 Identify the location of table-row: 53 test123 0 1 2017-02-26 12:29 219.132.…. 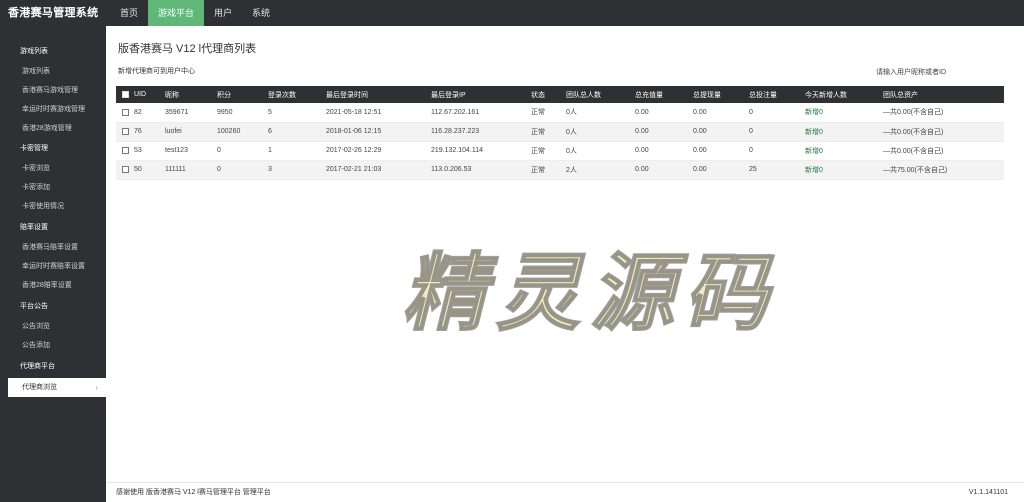
(560, 151).